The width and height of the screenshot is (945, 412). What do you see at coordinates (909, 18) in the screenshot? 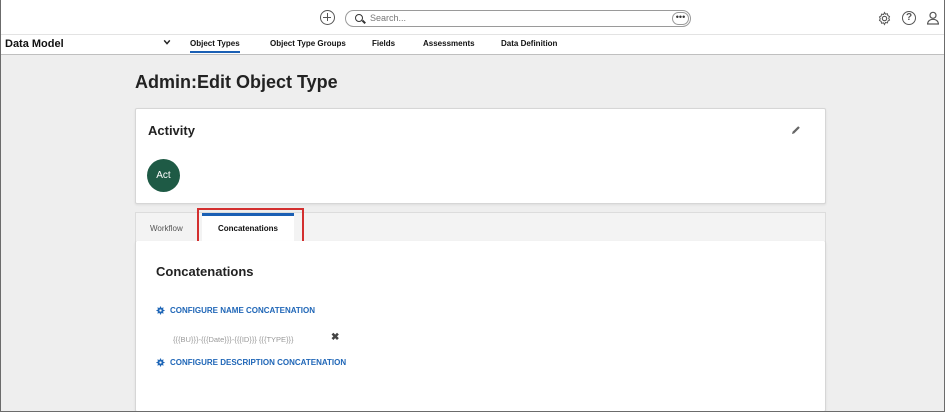
I see `help-icon: ?` at bounding box center [909, 18].